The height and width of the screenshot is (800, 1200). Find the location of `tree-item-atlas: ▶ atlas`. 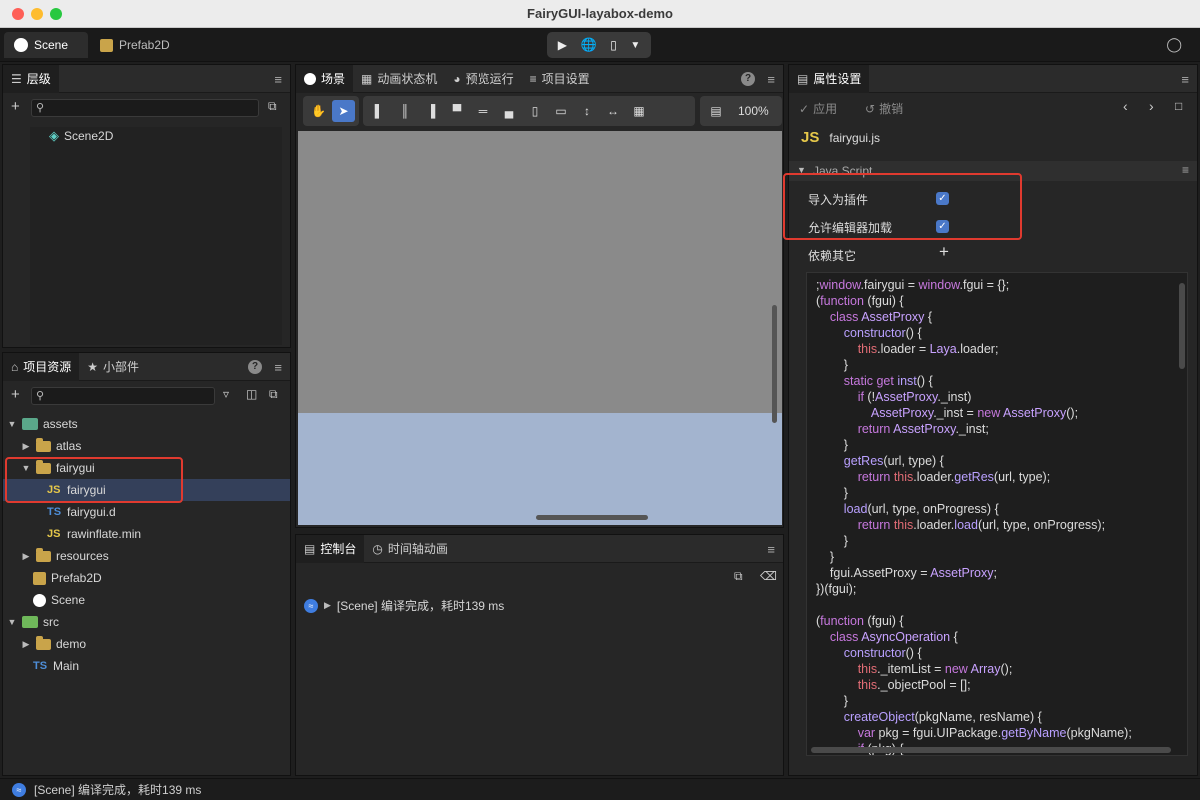

tree-item-atlas: ▶ atlas is located at coordinates (51, 446).